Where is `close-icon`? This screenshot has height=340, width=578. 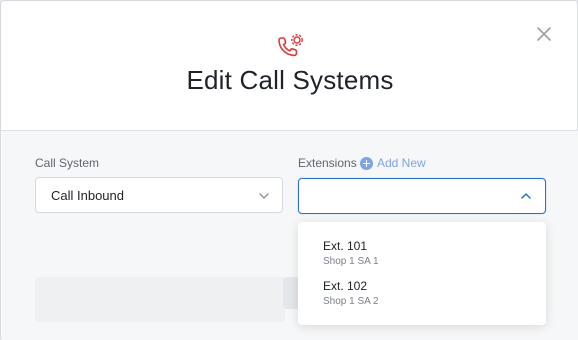
close-icon is located at coordinates (544, 34).